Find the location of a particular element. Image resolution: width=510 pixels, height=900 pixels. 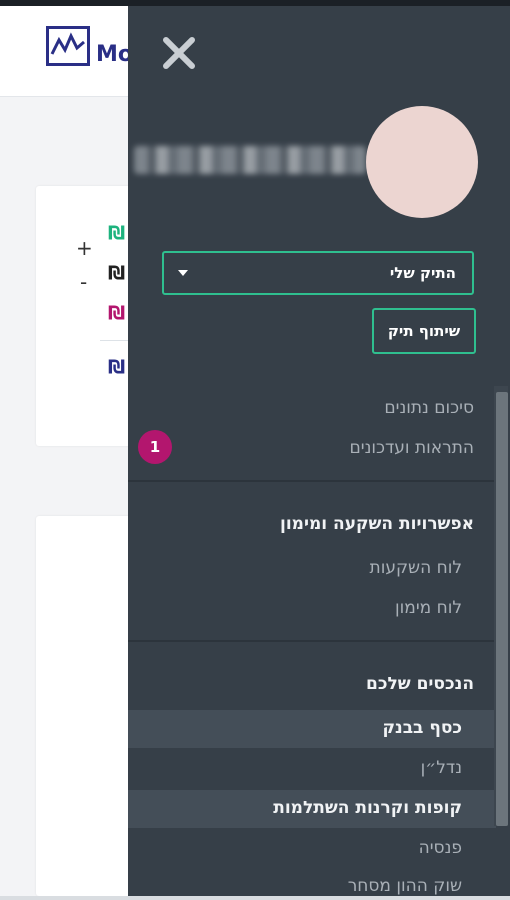

bottom-edge is located at coordinates (255, 898).